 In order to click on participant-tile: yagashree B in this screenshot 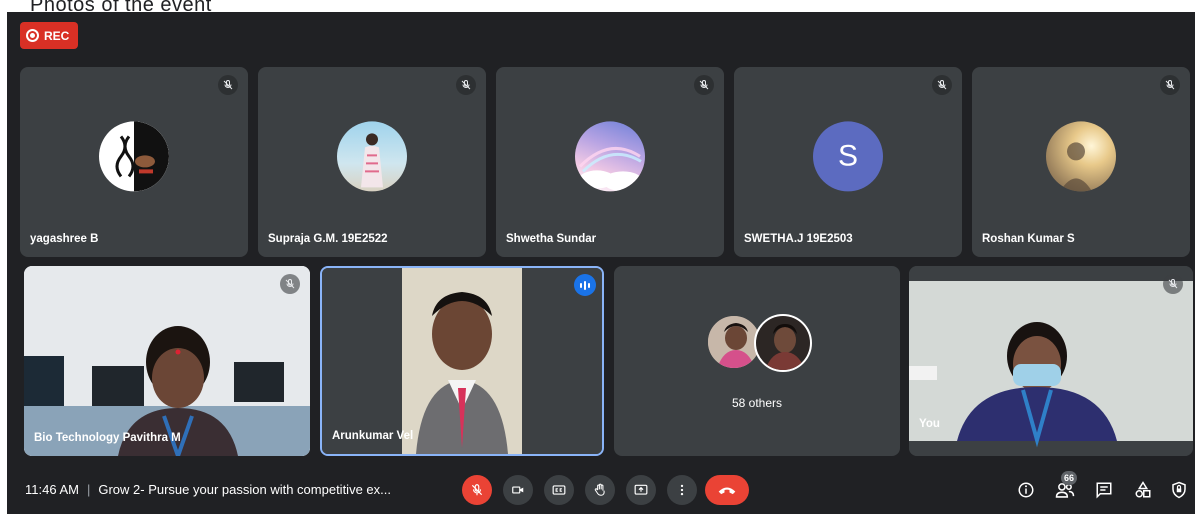, I will do `click(134, 162)`.